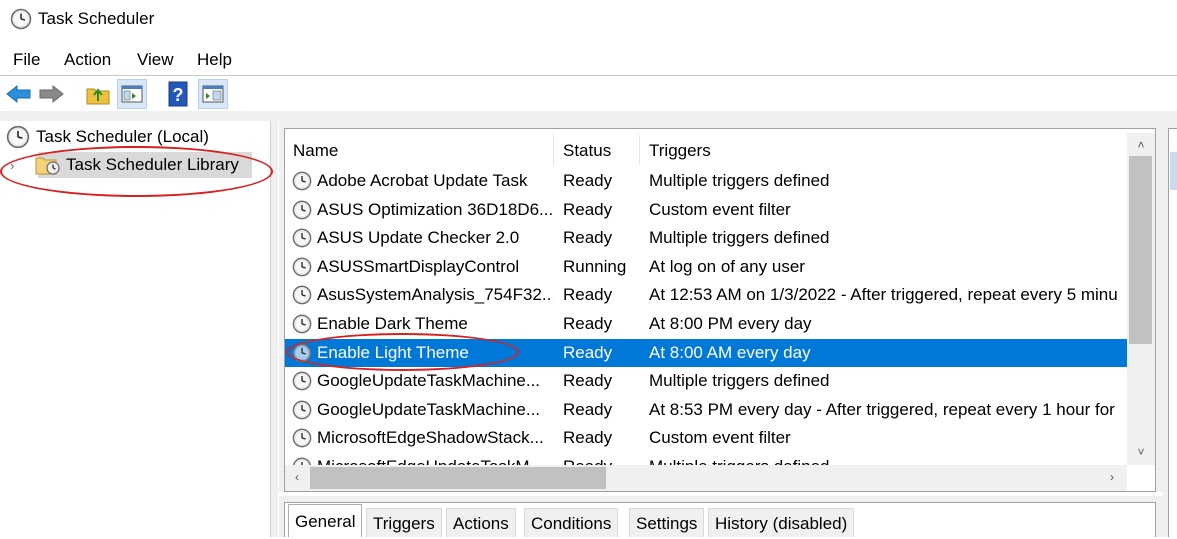  Describe the element at coordinates (131, 165) in the screenshot. I see `tree-item-library: › Task Scheduler Library` at that location.